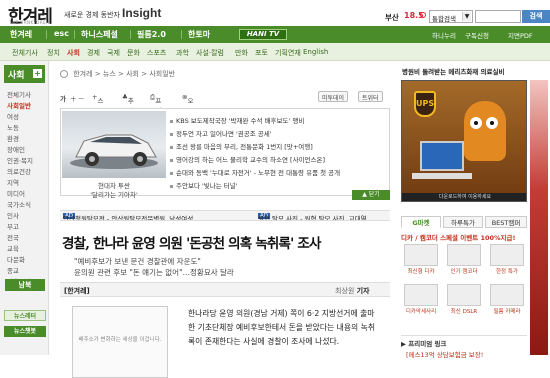  I want to click on collapse-button: ▲ 닫기, so click(371, 195).